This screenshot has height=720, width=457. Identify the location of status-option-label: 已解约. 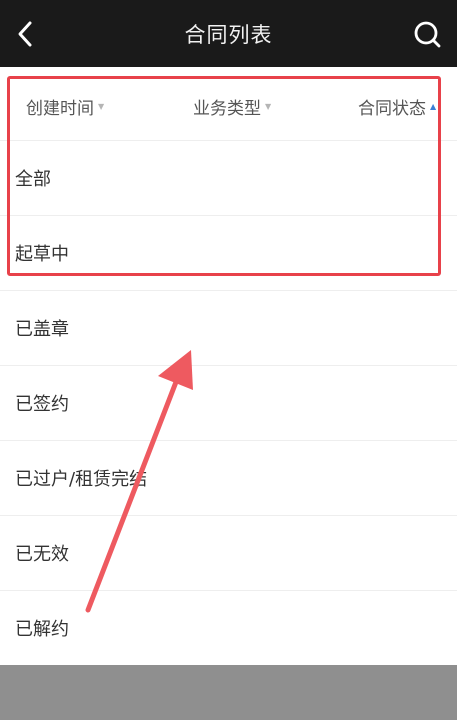
(42, 629).